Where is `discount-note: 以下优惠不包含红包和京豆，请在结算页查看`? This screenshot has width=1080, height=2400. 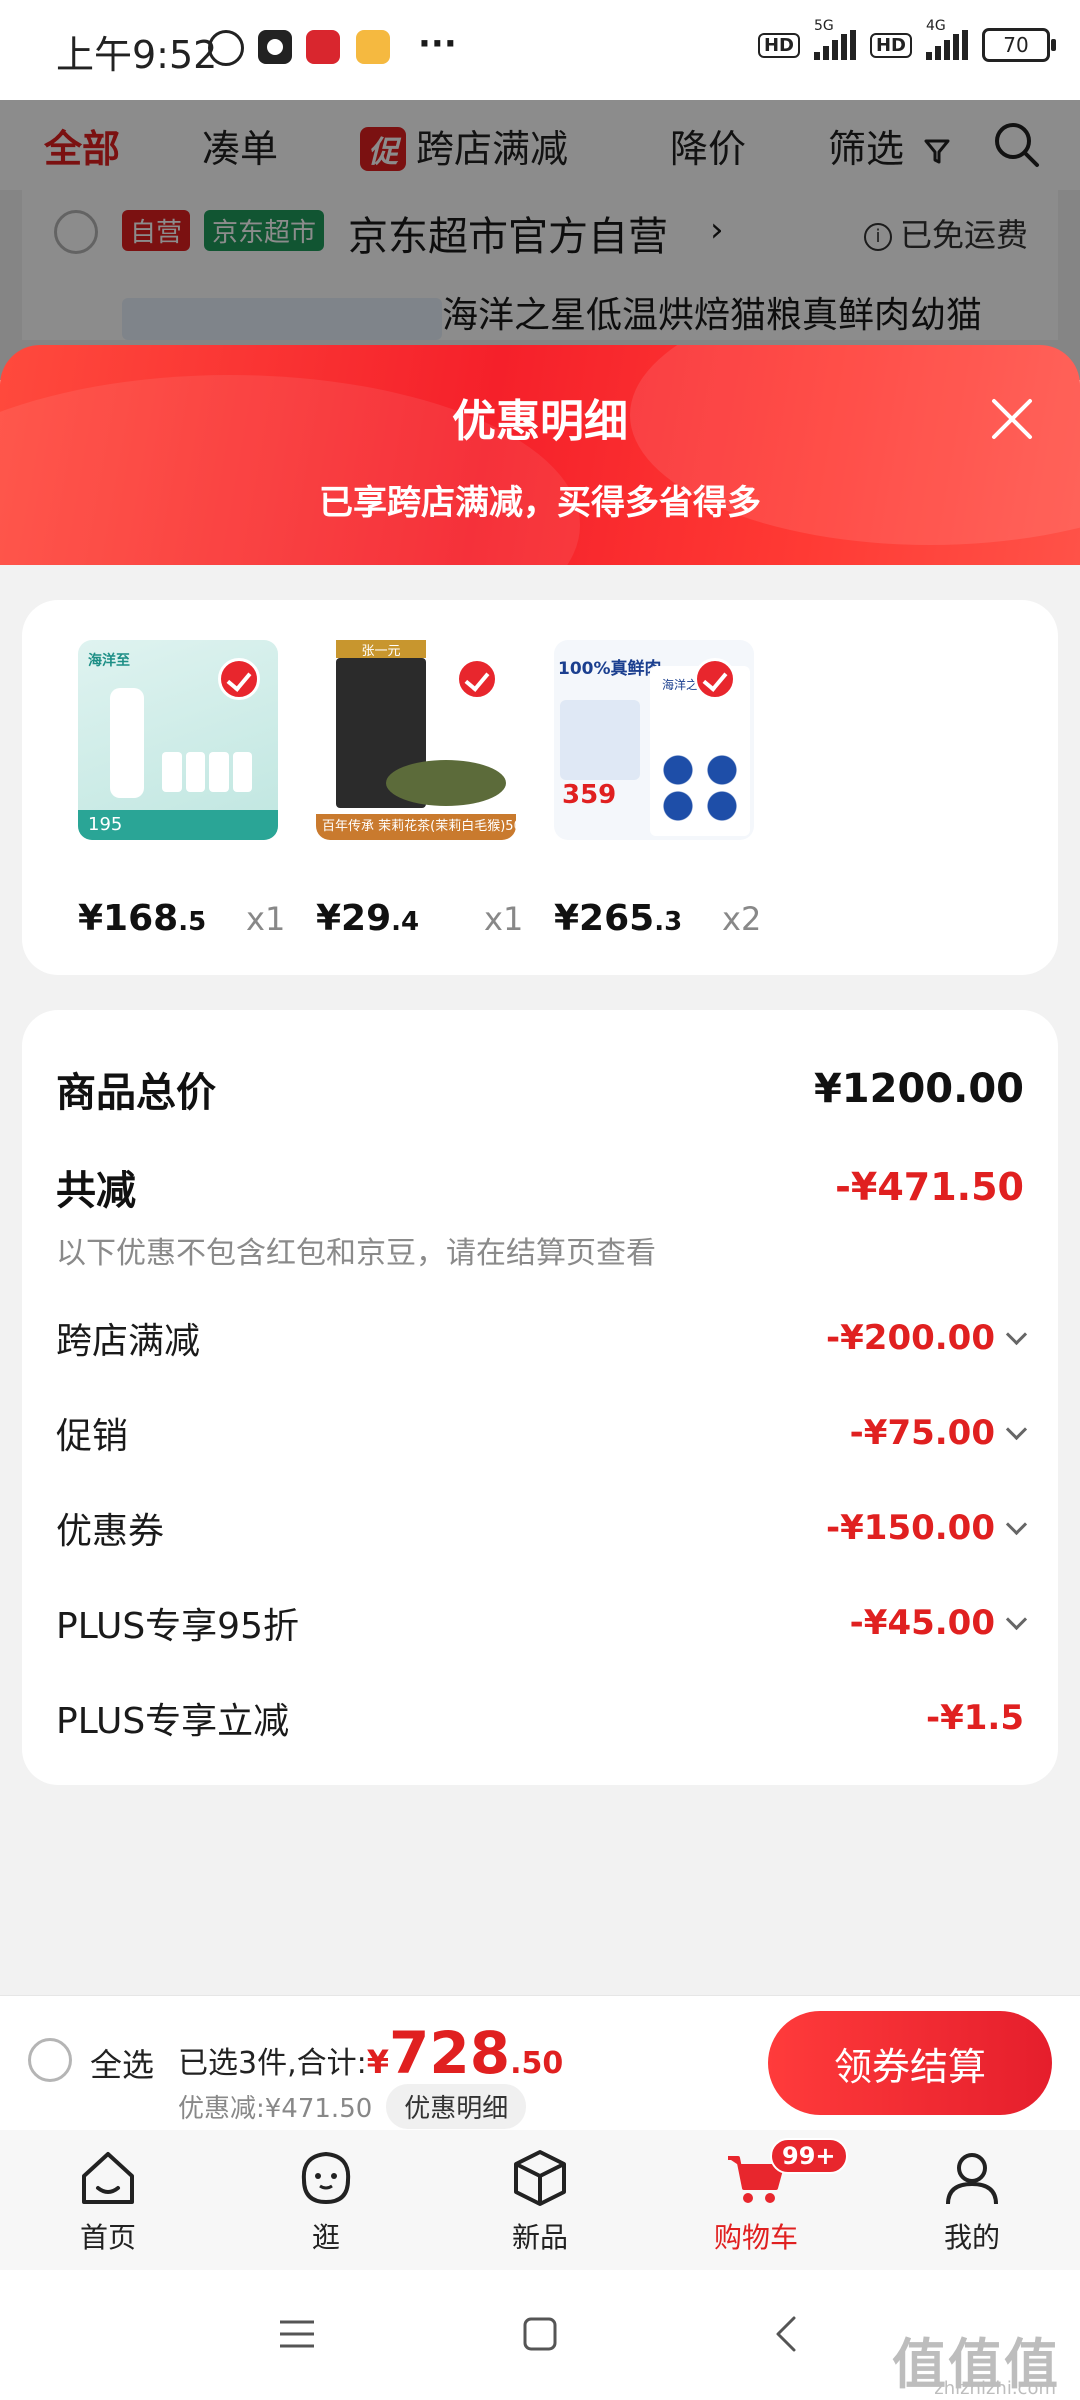 discount-note: 以下优惠不包含红包和京豆，请在结算页查看 is located at coordinates (356, 1253).